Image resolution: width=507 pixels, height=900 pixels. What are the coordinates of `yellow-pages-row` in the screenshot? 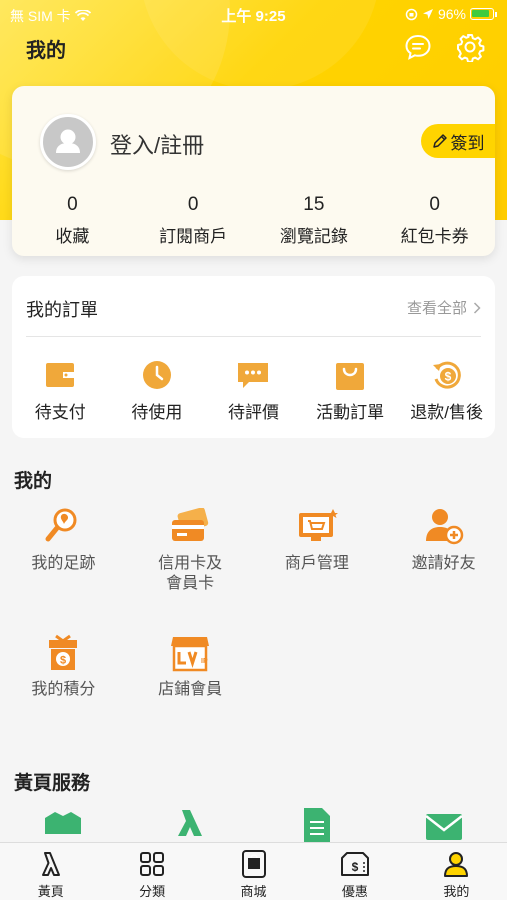 It's located at (253, 824).